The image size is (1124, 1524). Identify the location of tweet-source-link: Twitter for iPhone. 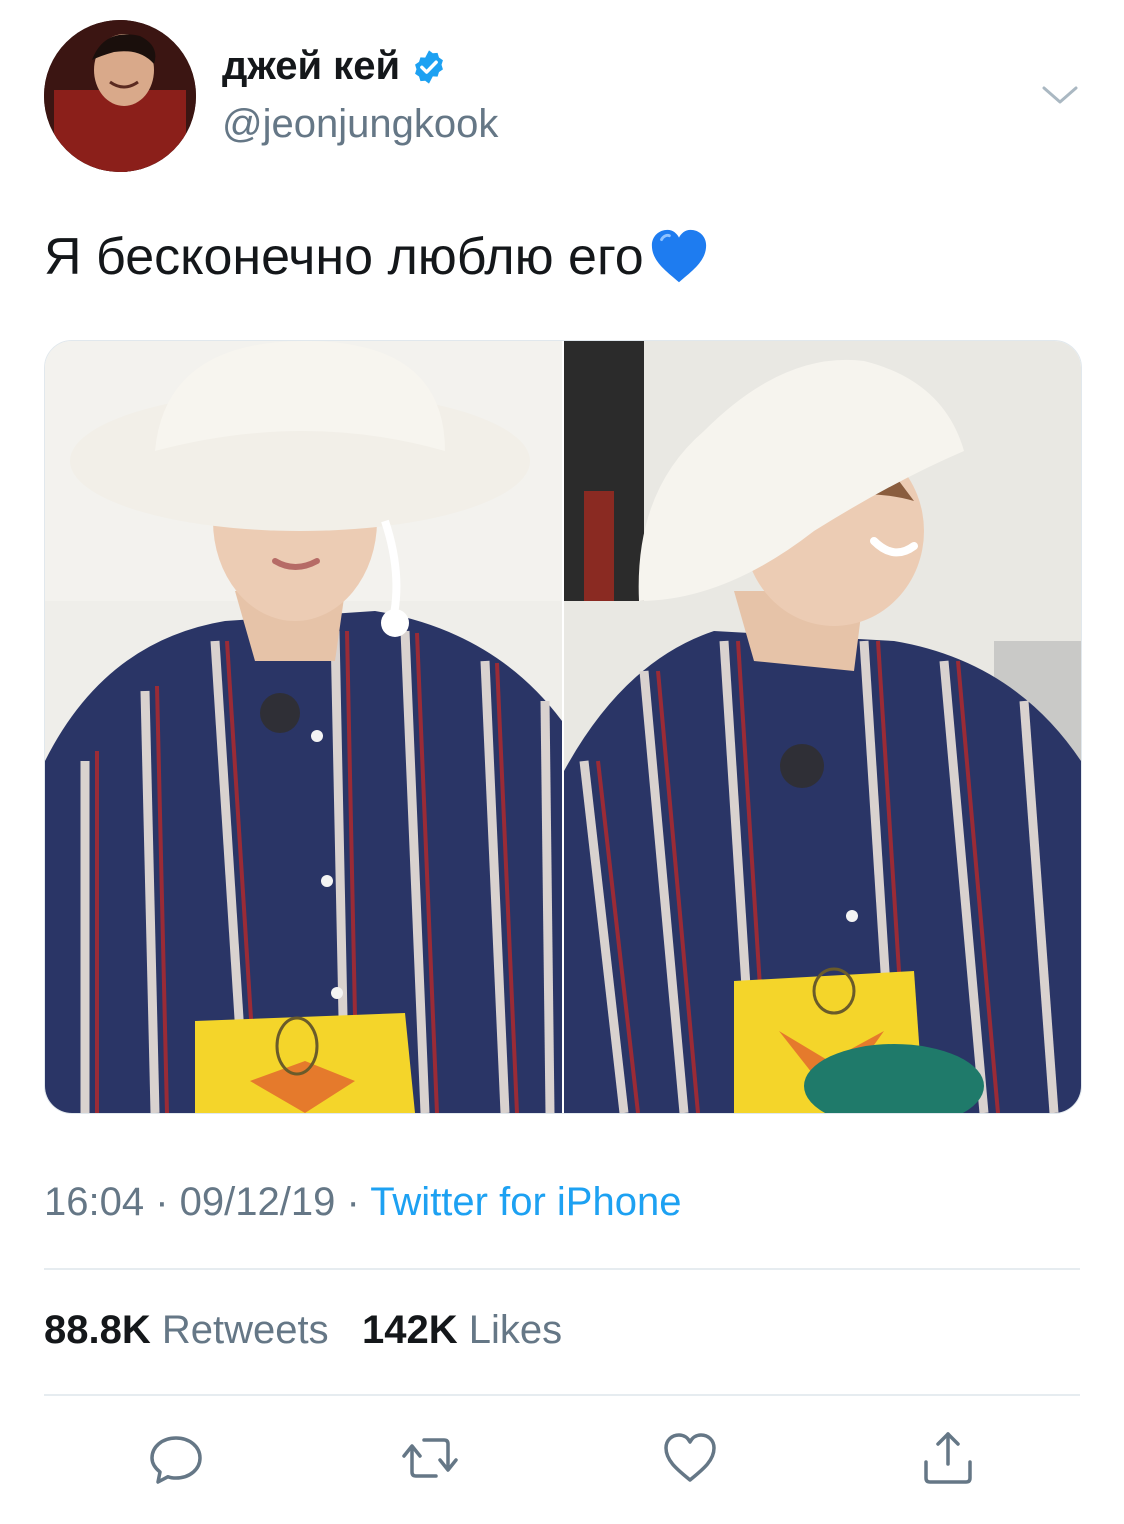
(525, 1202).